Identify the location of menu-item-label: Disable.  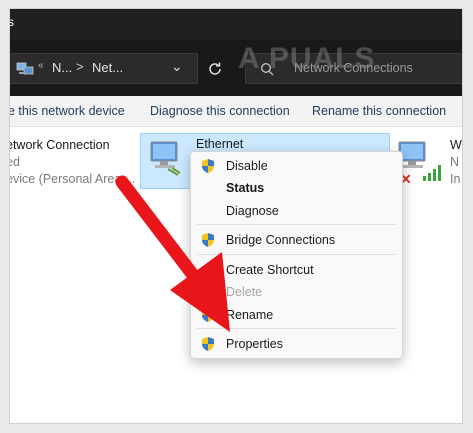
(247, 166).